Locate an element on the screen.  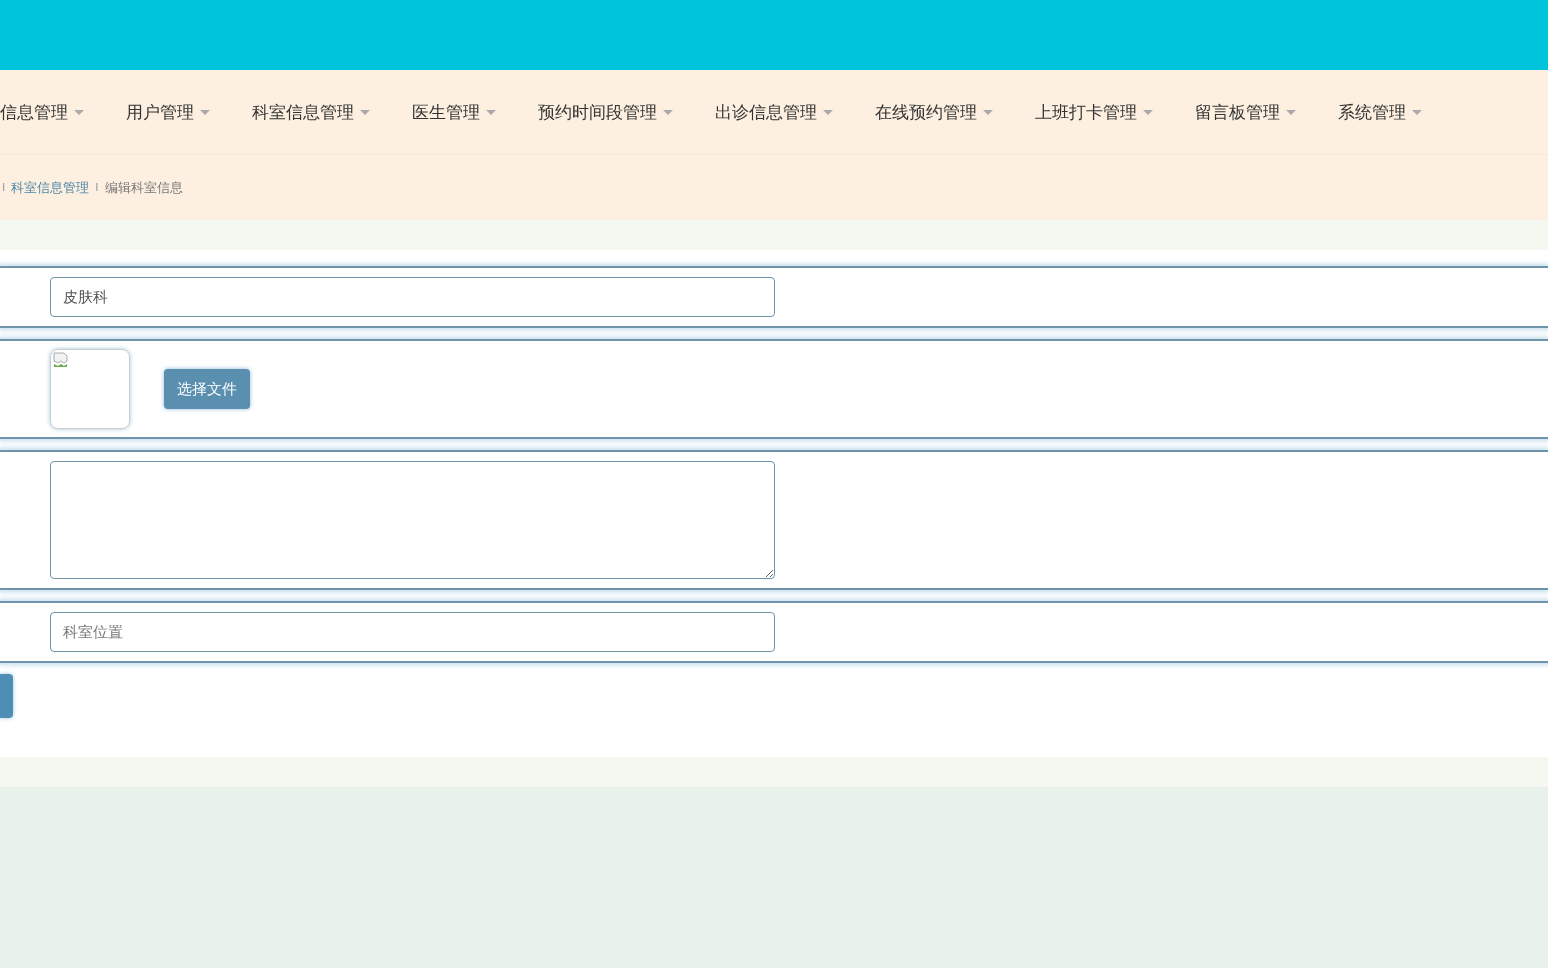
nav-menu-item: 在线预约管理 is located at coordinates (934, 112).